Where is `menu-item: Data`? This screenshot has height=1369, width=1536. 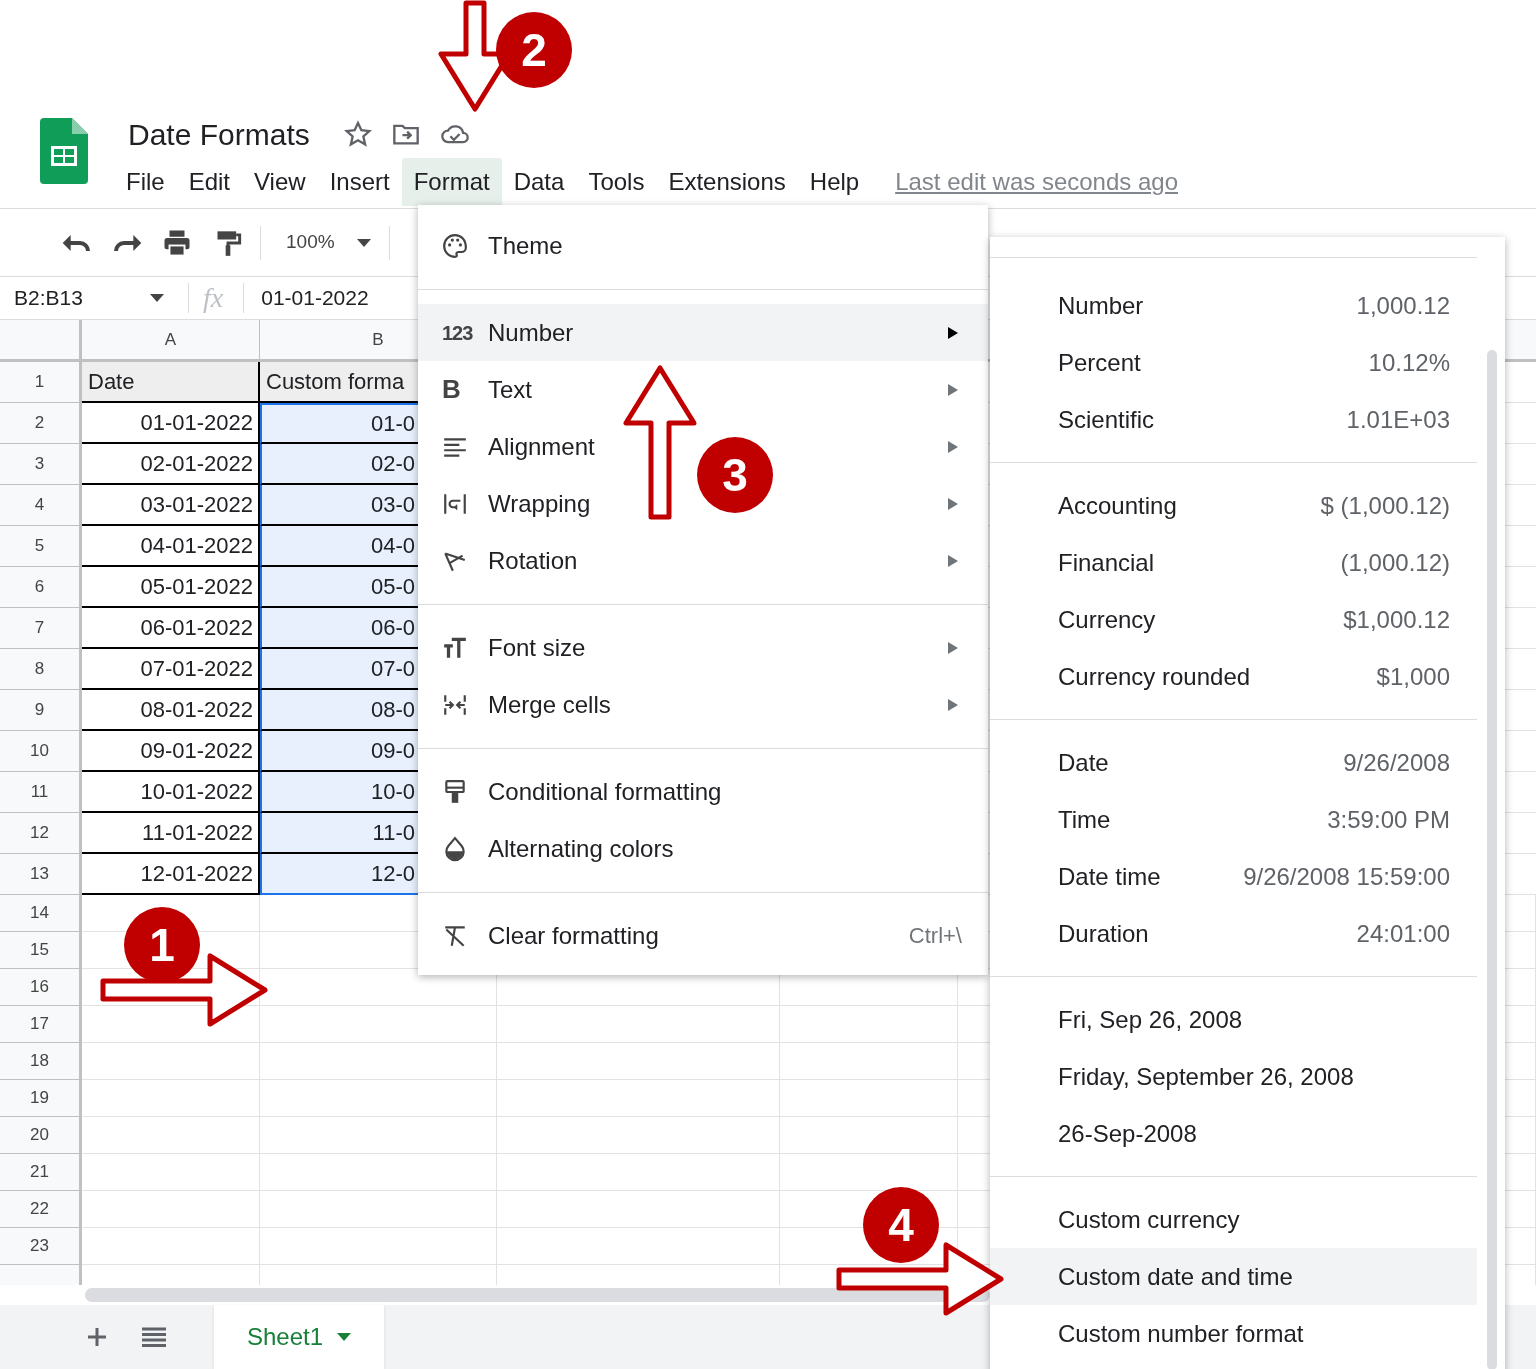 menu-item: Data is located at coordinates (539, 182).